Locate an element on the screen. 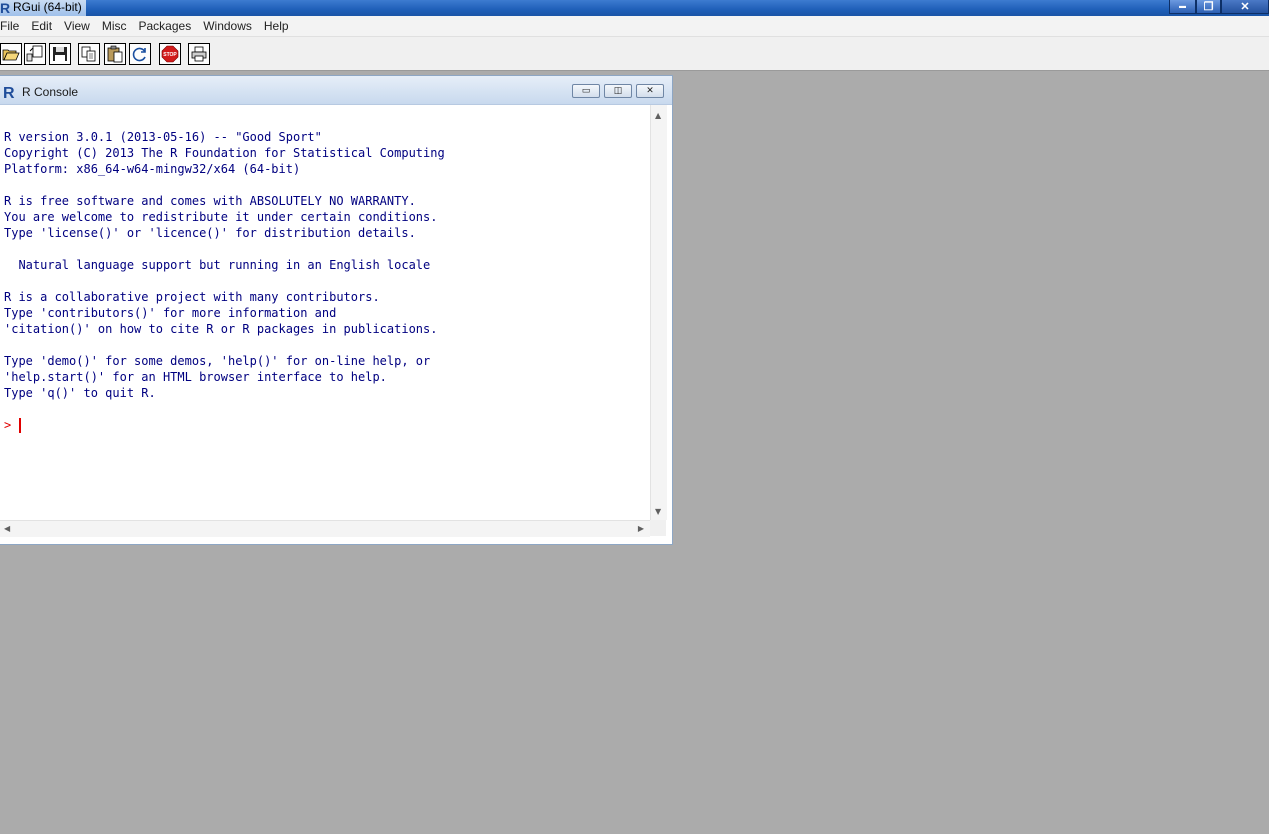  menu-help: Help is located at coordinates (276, 26).